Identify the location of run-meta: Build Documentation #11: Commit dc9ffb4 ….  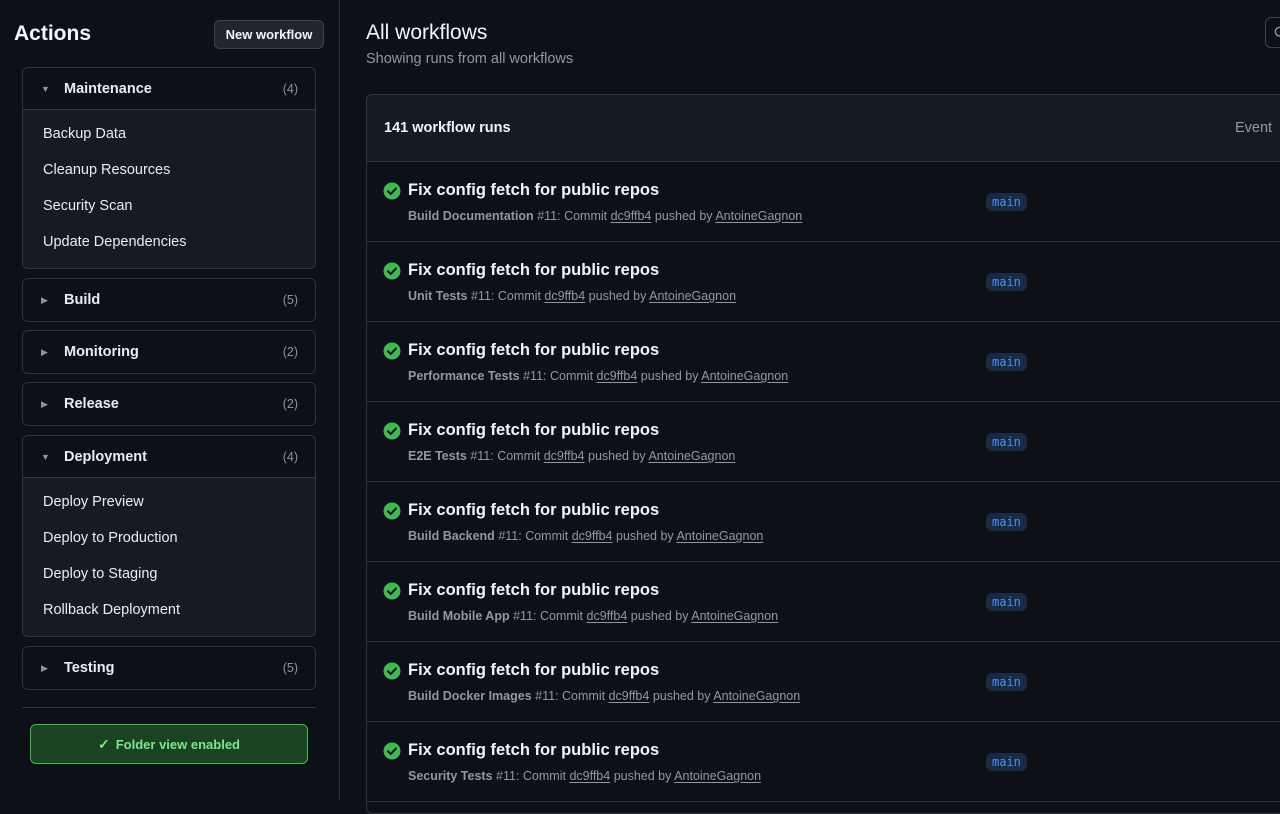
(605, 216).